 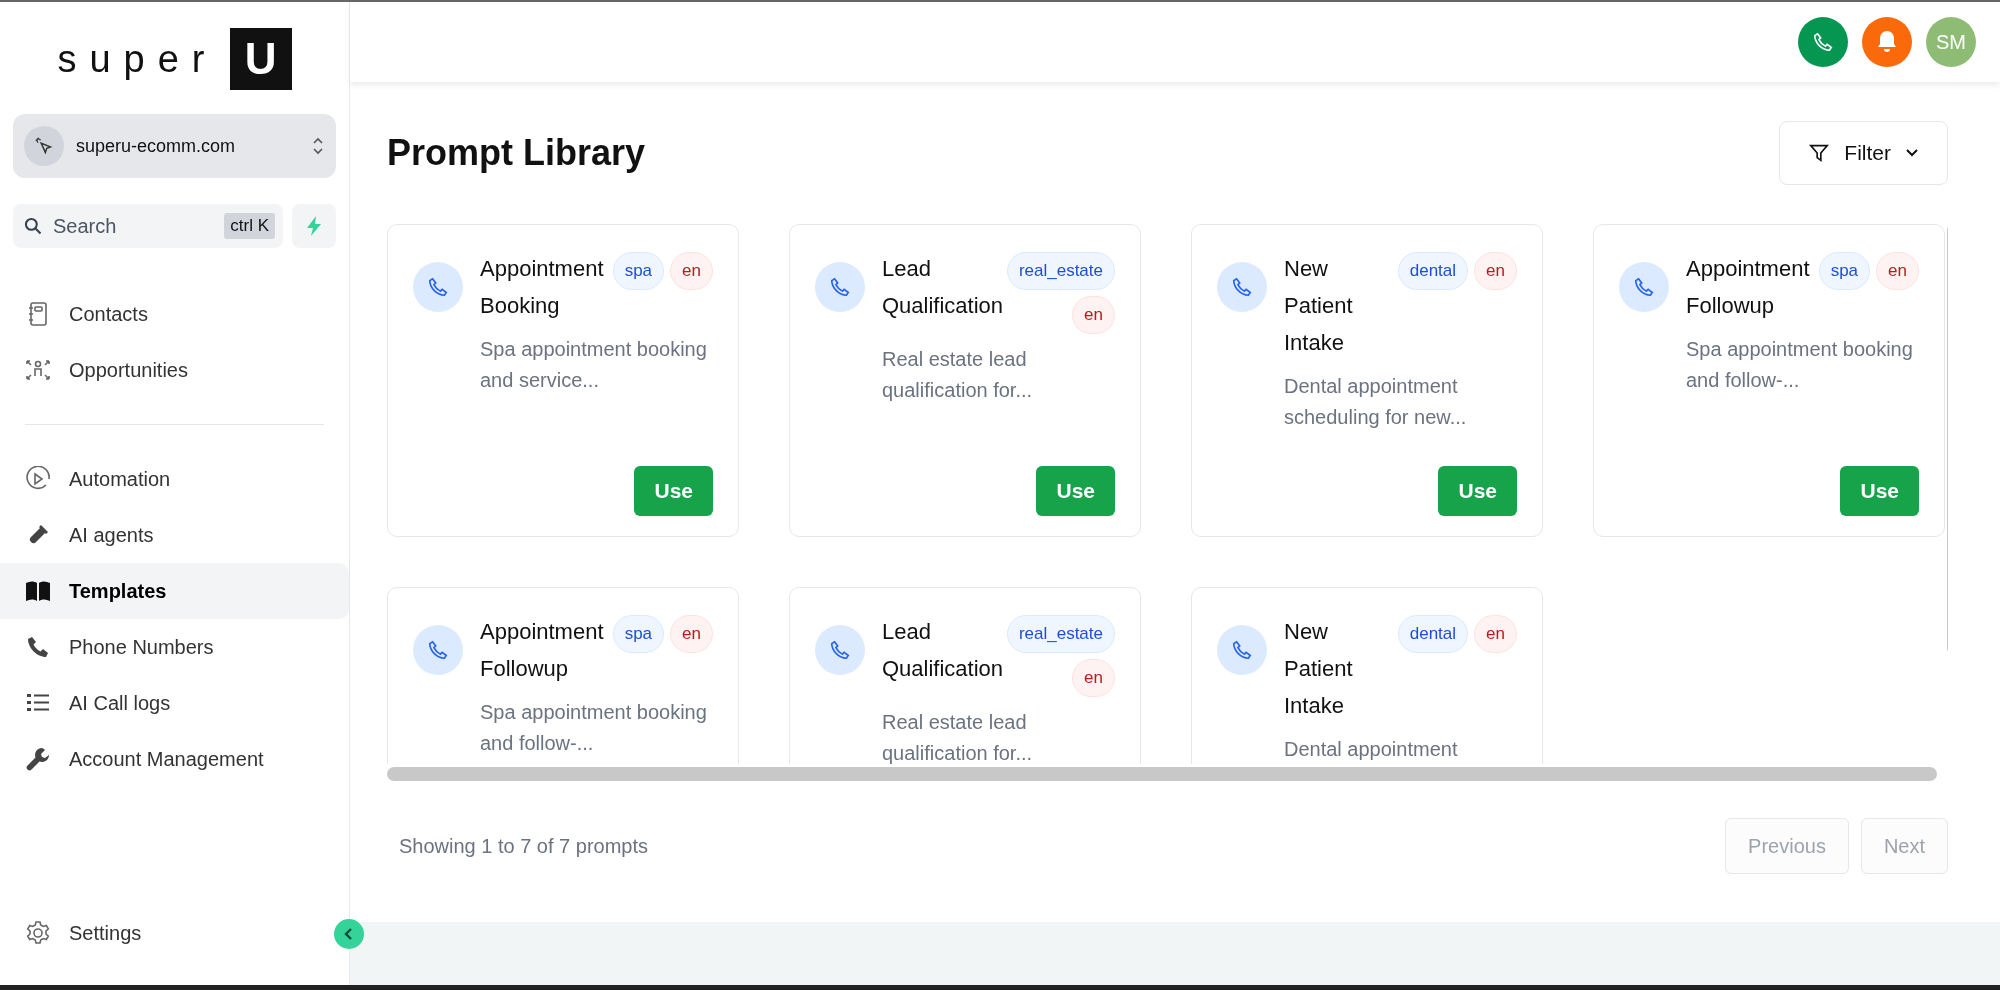 I want to click on shortcut-badge: ctrl K, so click(x=249, y=226).